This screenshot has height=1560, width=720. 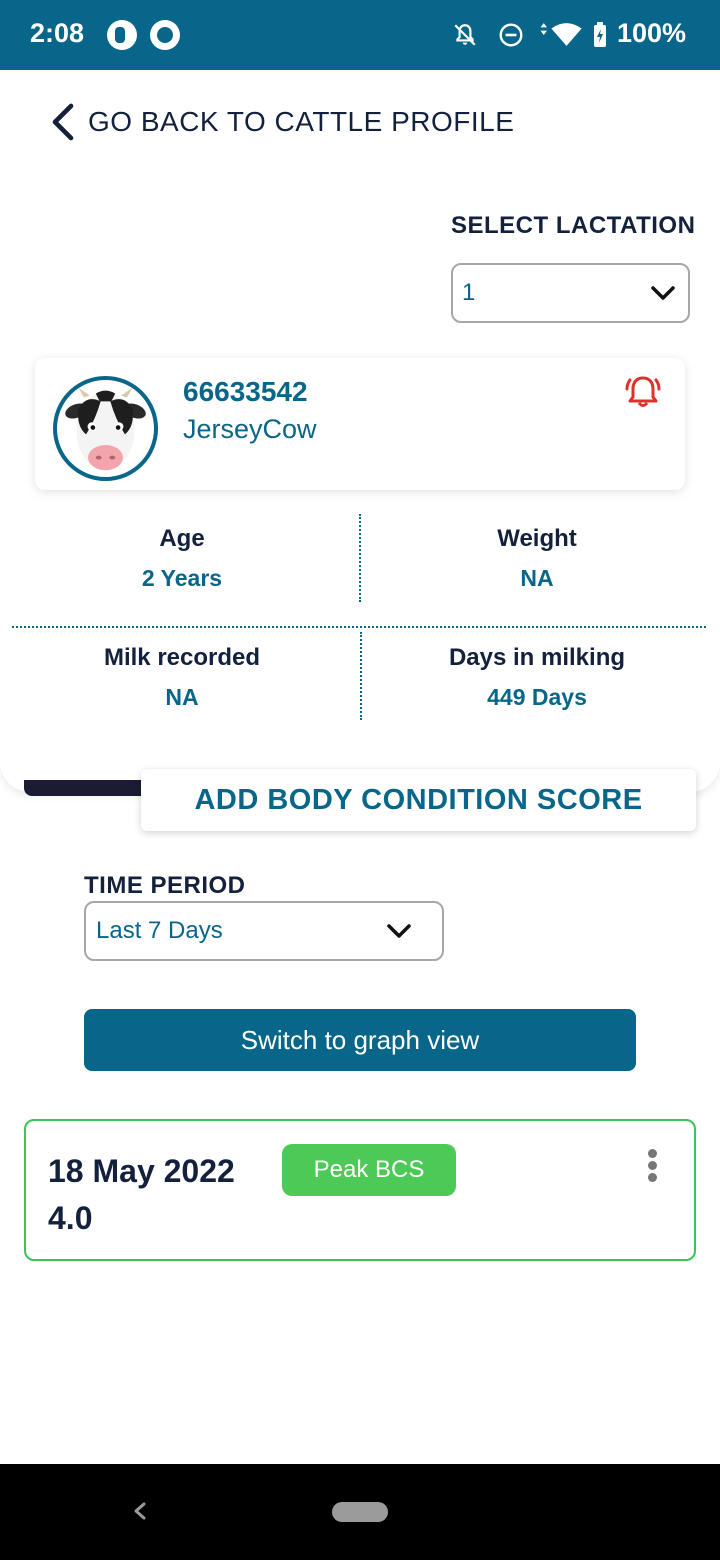 I want to click on back-to-cattle-profile-link: GO BACK TO CATTLE PROFILE, so click(x=281, y=122).